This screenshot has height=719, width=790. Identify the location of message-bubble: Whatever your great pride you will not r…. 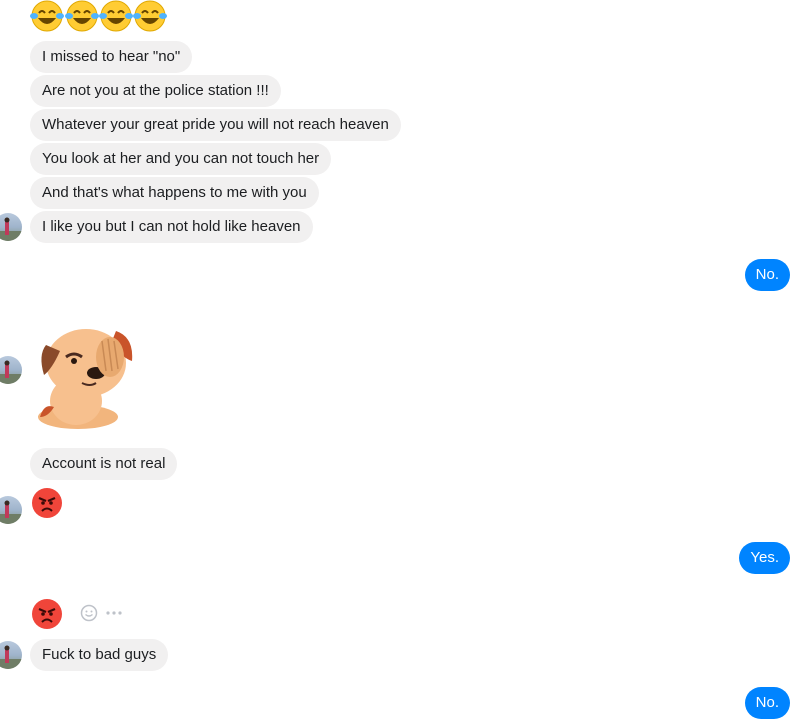
(215, 125).